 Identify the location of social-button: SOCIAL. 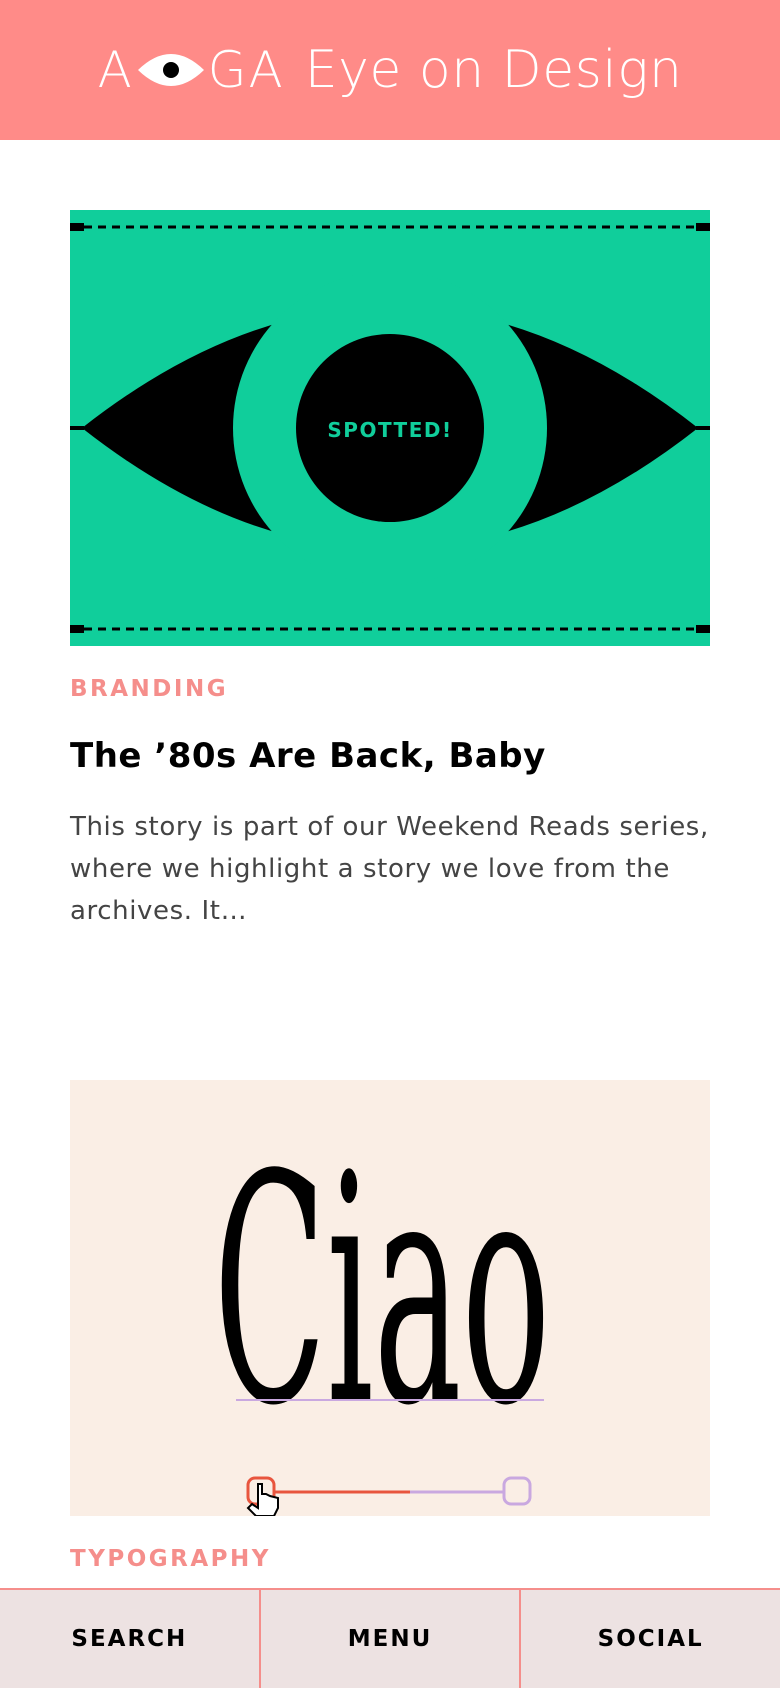
(649, 1639).